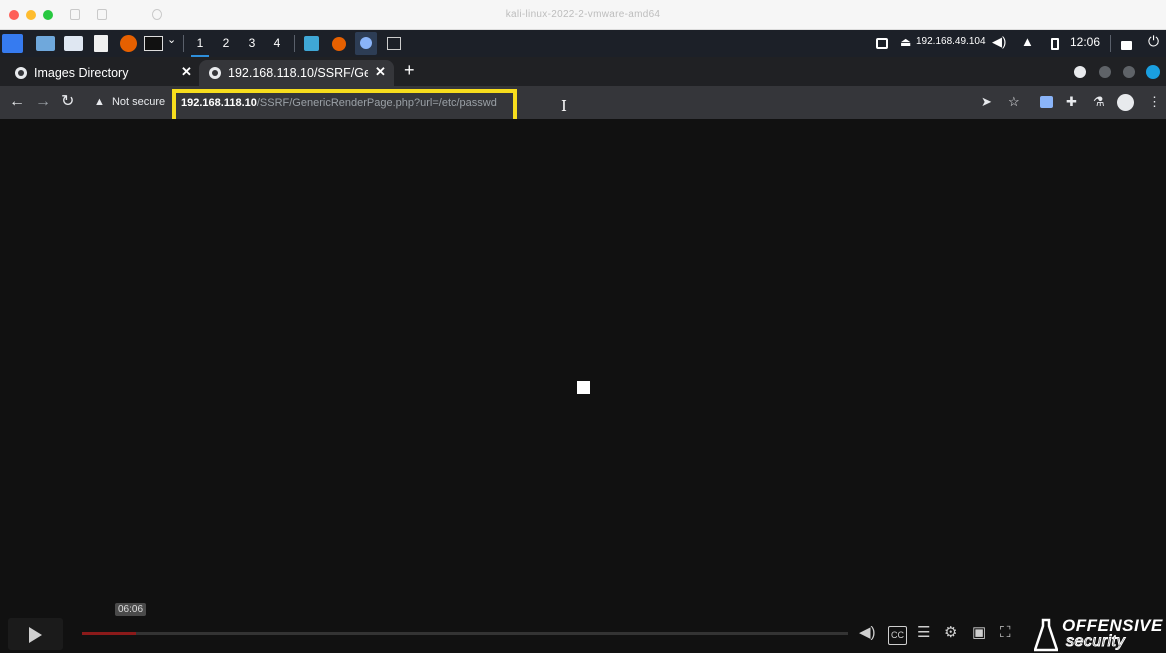  I want to click on menu-kebab-icon: ⋮, so click(1154, 102).